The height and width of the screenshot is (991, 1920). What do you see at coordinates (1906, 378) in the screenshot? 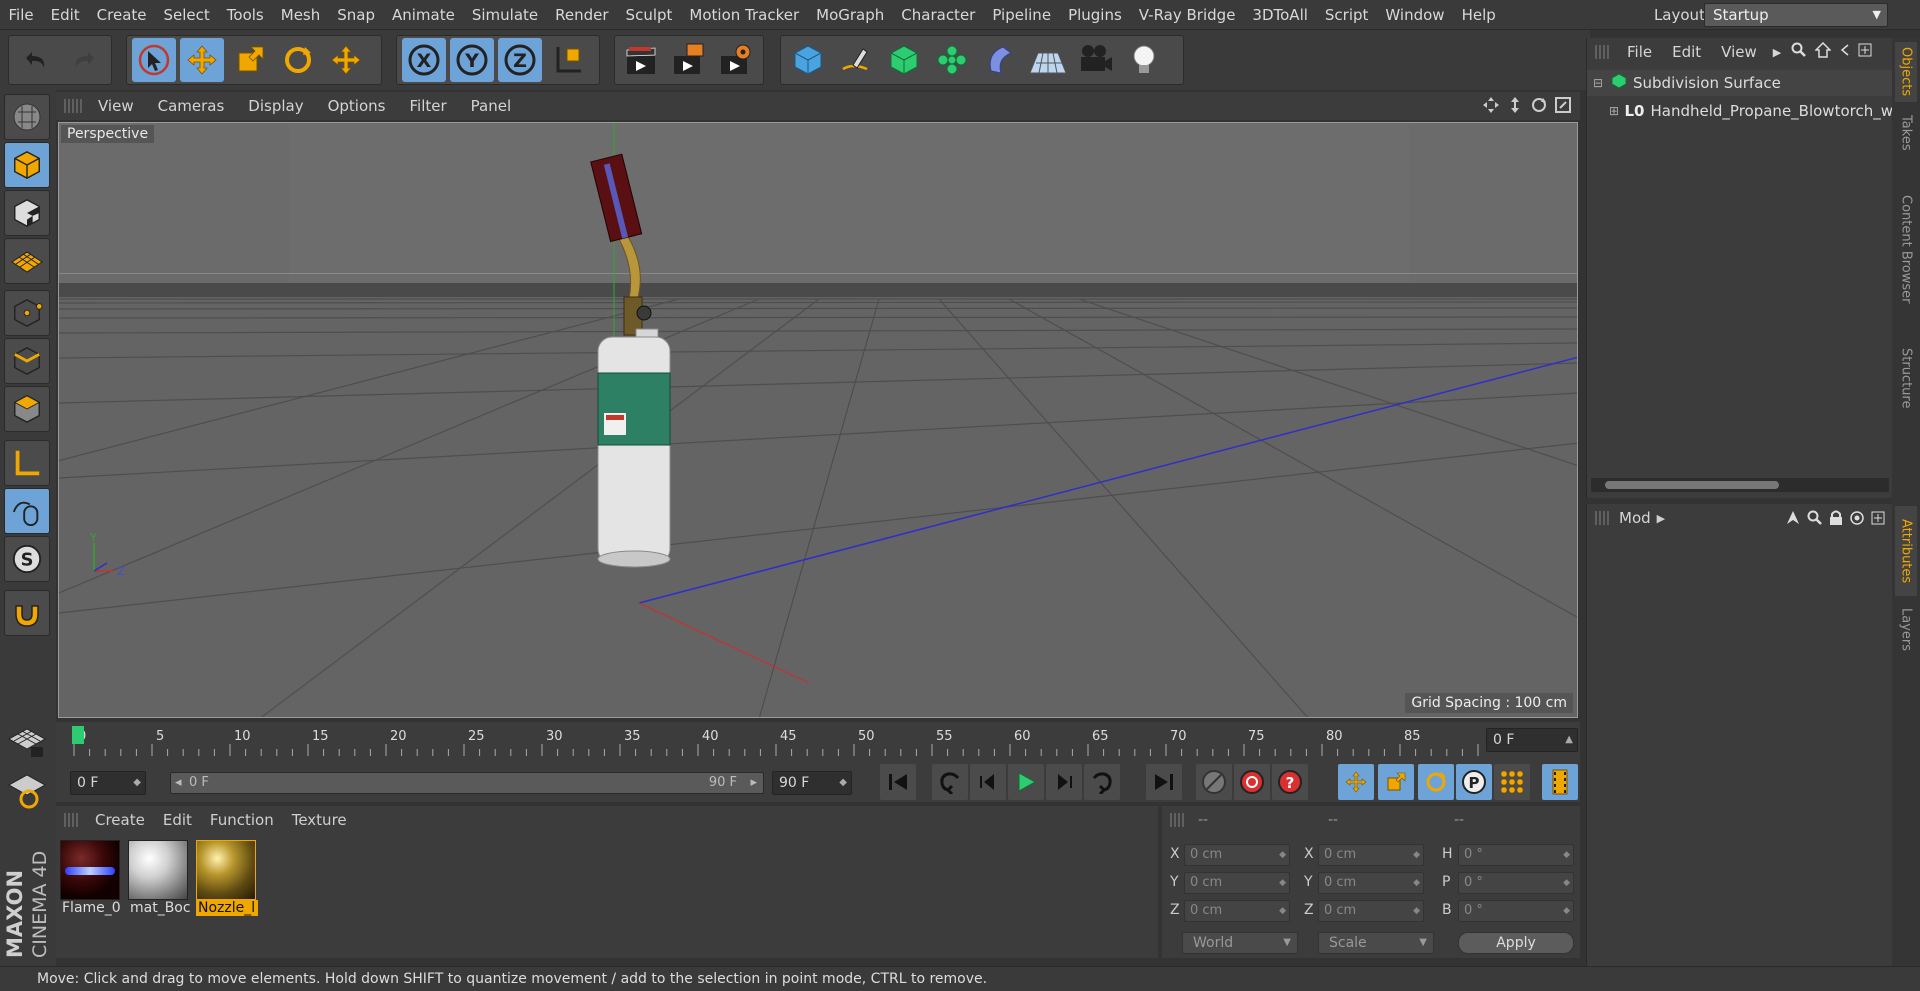
I see `tab-structure: Structure` at bounding box center [1906, 378].